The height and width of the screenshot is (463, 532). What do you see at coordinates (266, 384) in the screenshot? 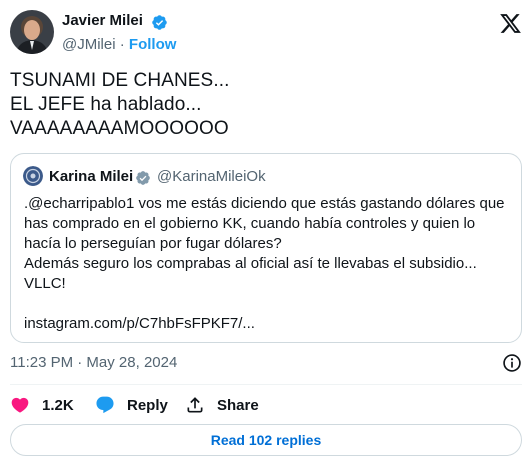
I see `divider` at bounding box center [266, 384].